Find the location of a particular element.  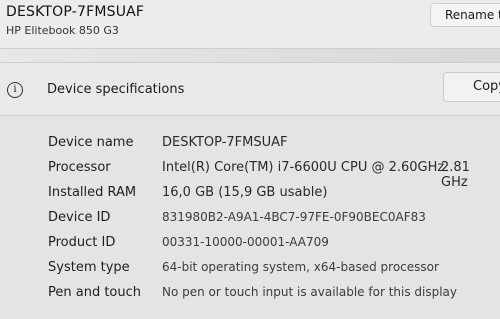

pc-model: HP Elitebook 850 G3 is located at coordinates (62, 30).